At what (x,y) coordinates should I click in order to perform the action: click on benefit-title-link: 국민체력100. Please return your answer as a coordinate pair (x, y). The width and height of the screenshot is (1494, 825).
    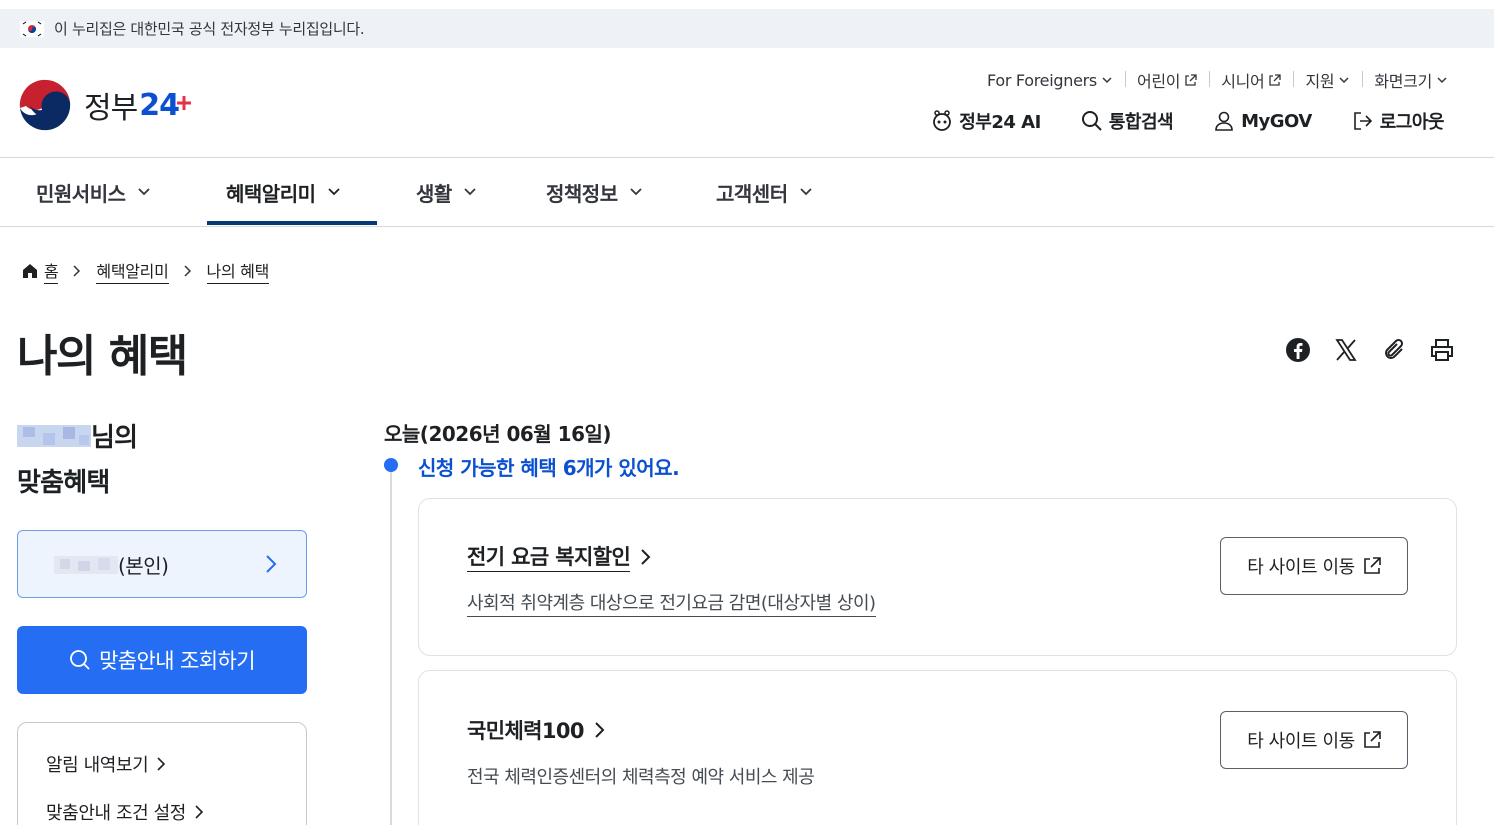
    Looking at the image, I should click on (536, 730).